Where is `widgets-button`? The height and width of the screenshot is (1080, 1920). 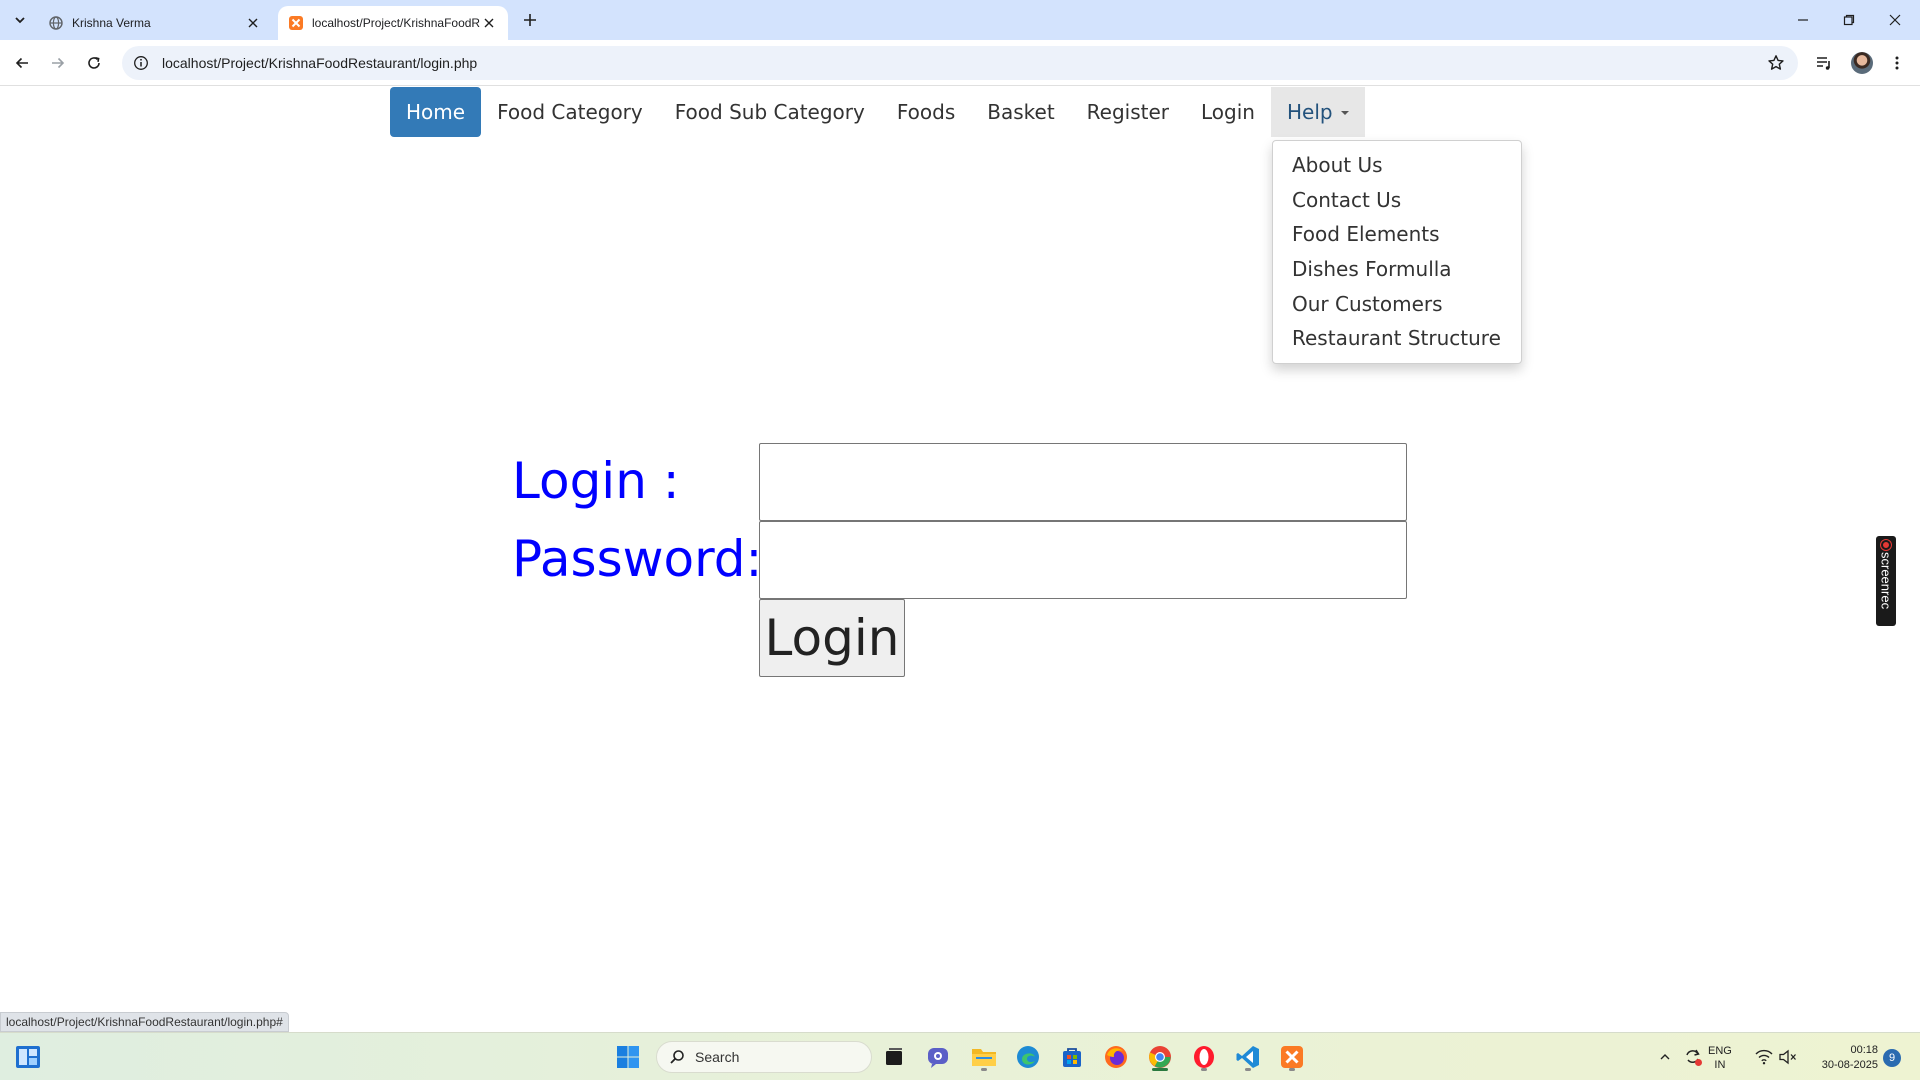
widgets-button is located at coordinates (28, 1057).